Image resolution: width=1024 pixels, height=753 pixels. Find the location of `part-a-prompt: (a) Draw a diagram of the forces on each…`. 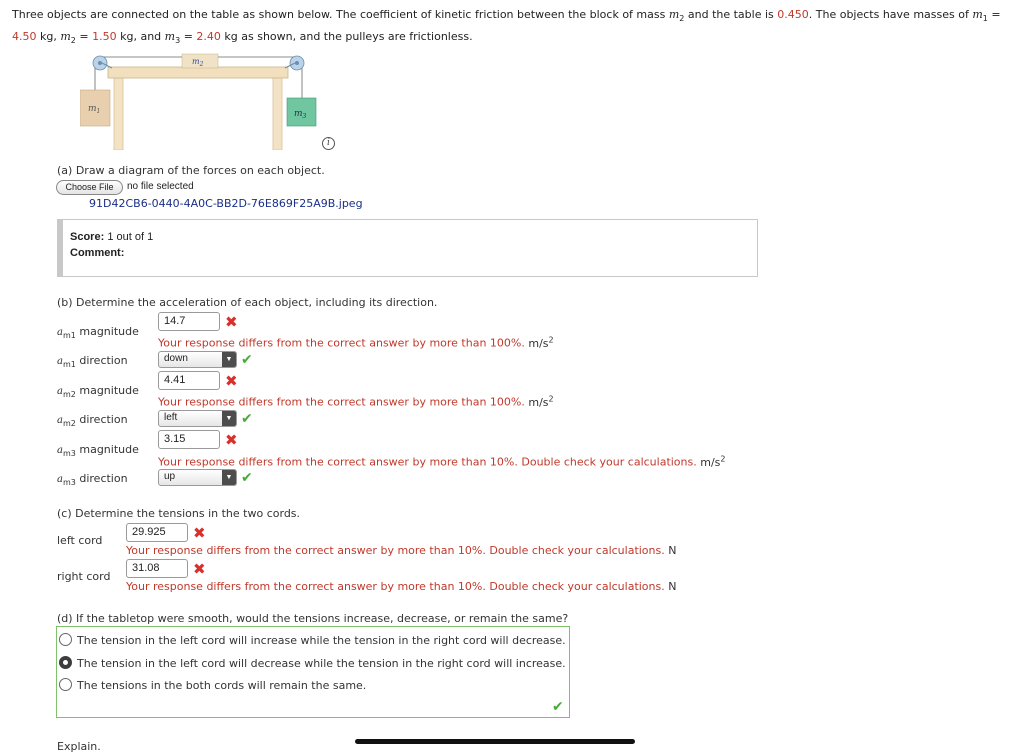

part-a-prompt: (a) Draw a diagram of the forces on each… is located at coordinates (191, 170).